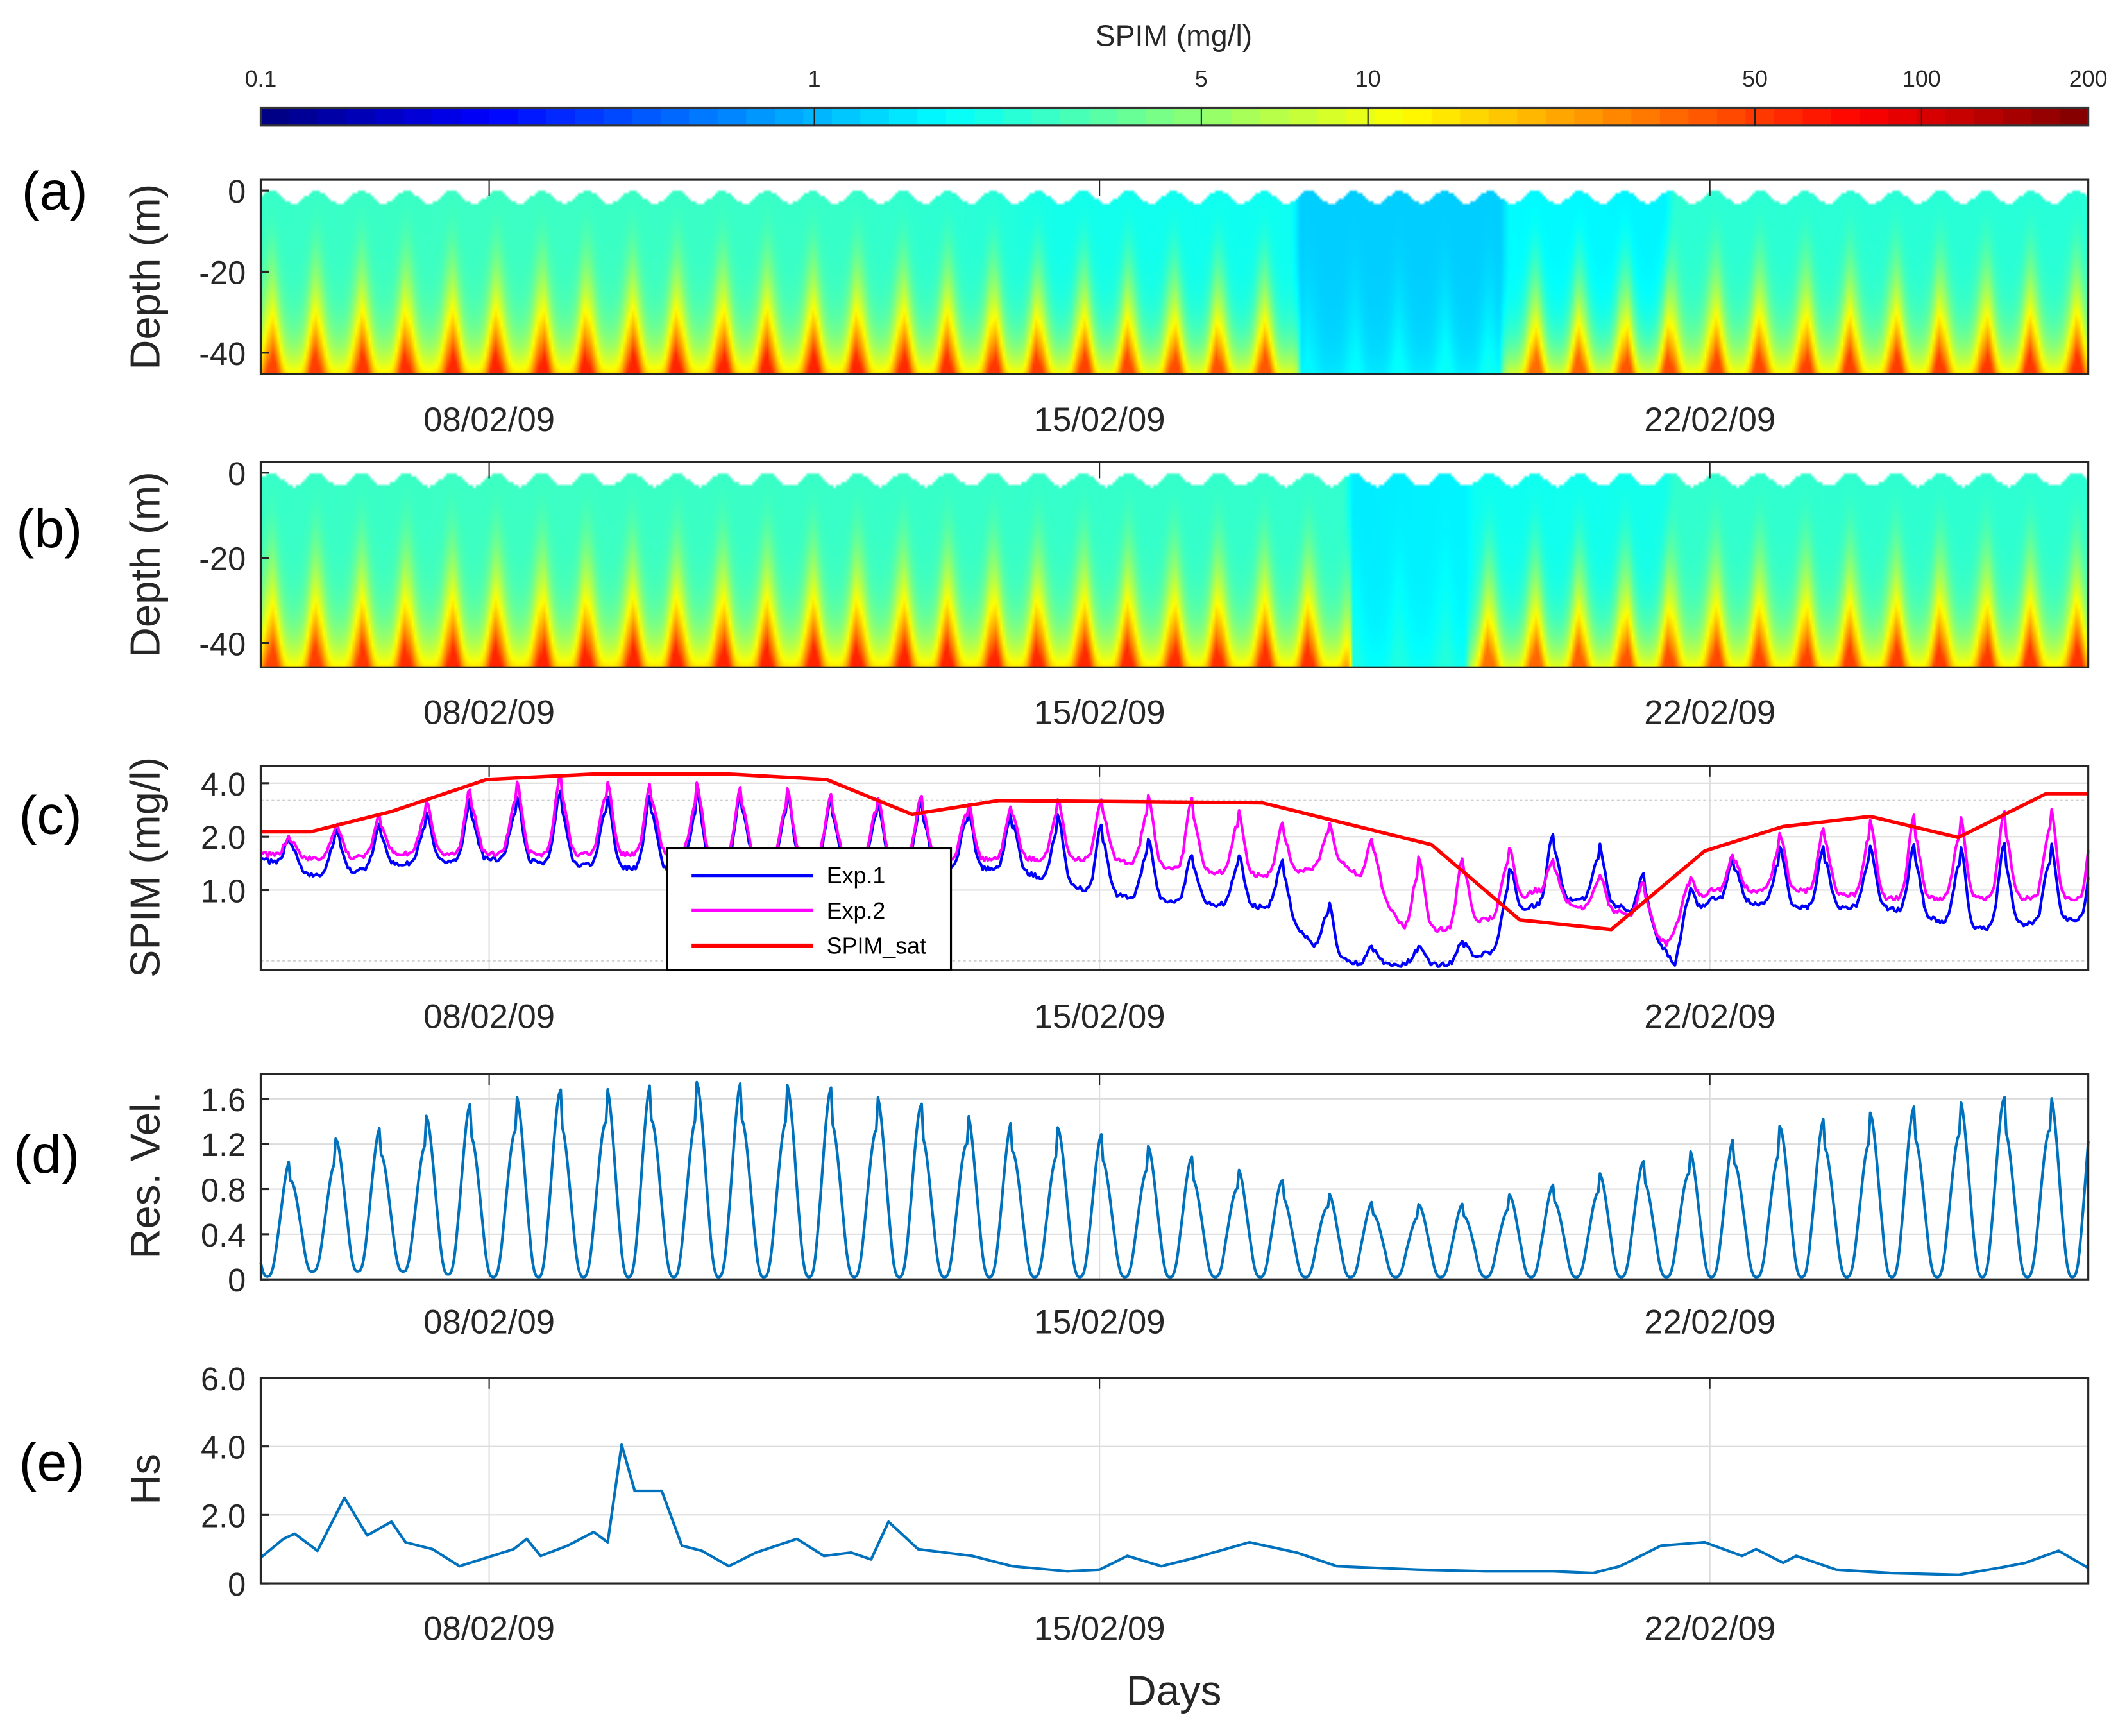 This screenshot has height=1736, width=2118. What do you see at coordinates (814, 79) in the screenshot?
I see `colorbar-tick-label: 1` at bounding box center [814, 79].